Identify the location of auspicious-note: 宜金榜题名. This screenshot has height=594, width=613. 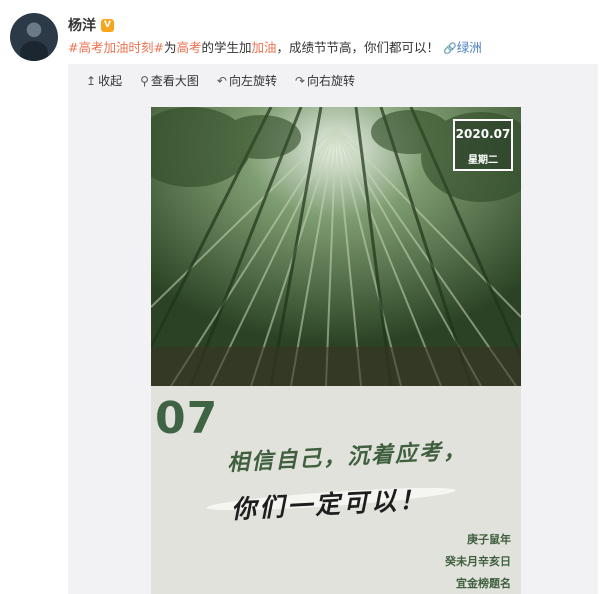
(483, 583).